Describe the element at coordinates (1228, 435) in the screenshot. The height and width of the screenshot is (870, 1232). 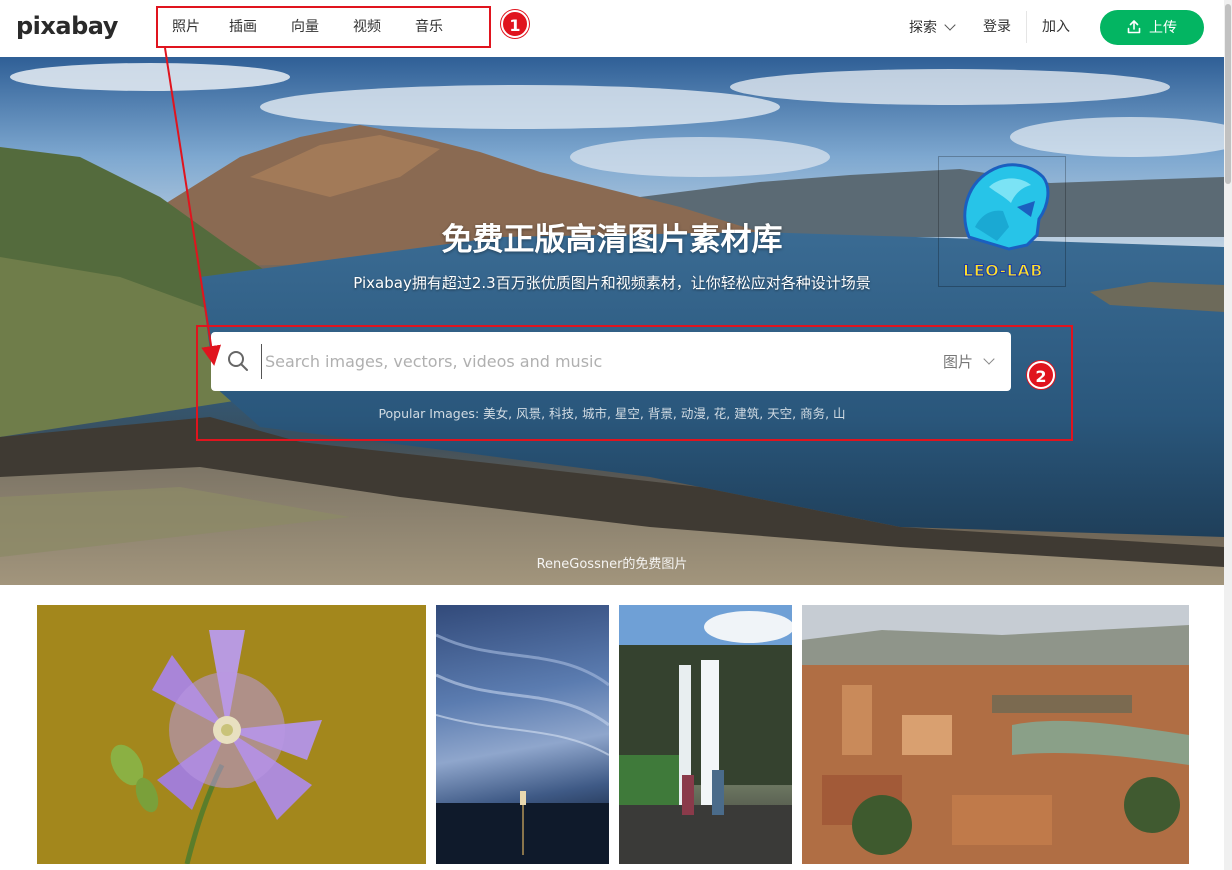
I see `page-scrollbar` at that location.